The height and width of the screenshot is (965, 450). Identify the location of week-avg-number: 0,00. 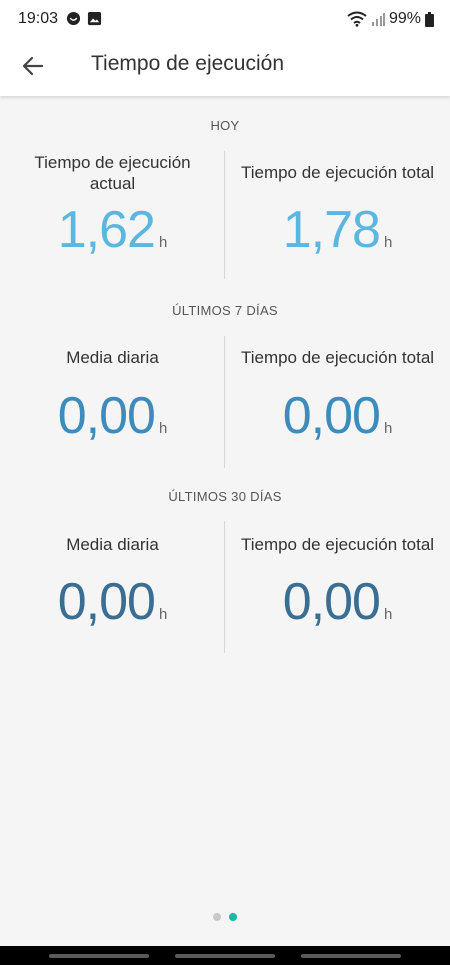
(106, 416).